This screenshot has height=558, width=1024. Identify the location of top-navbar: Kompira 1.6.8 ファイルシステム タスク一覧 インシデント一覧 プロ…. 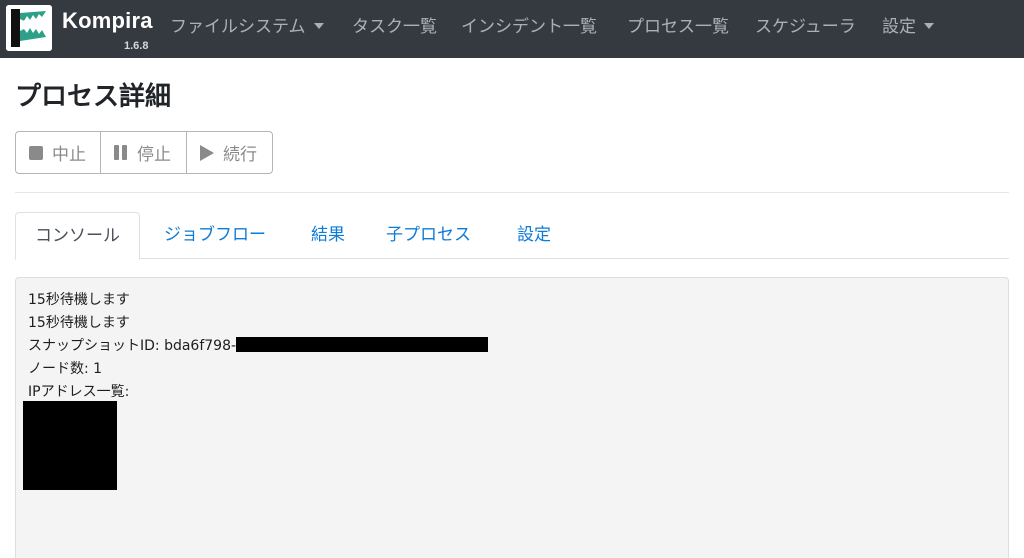
(512, 29).